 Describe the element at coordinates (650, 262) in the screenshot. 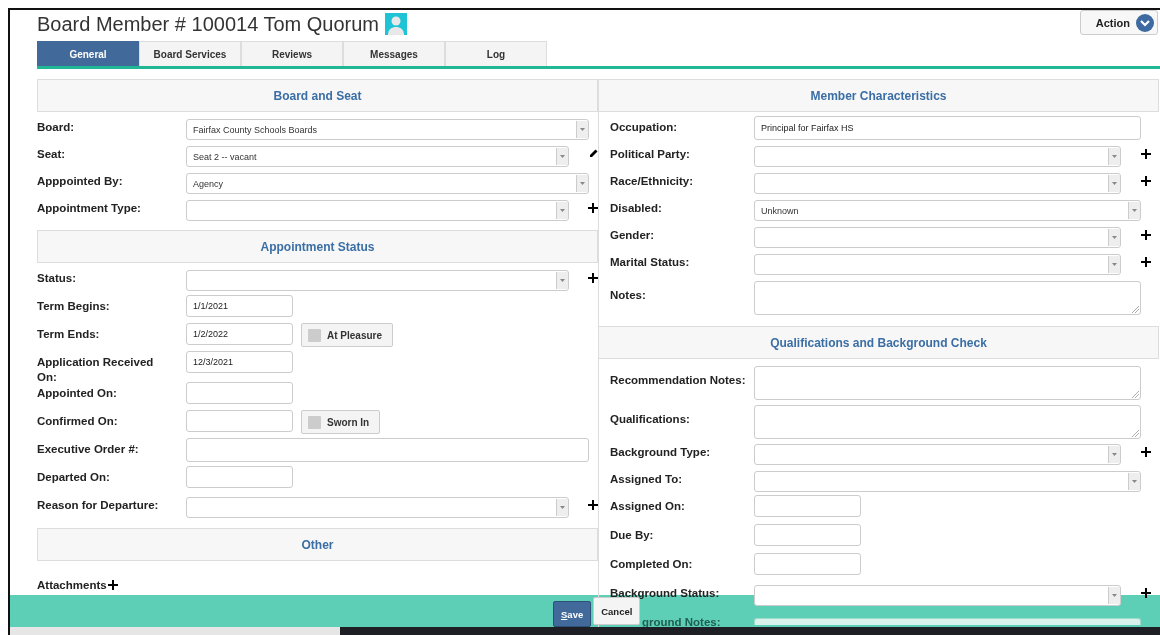

I see `field-label: Marital Status:` at that location.